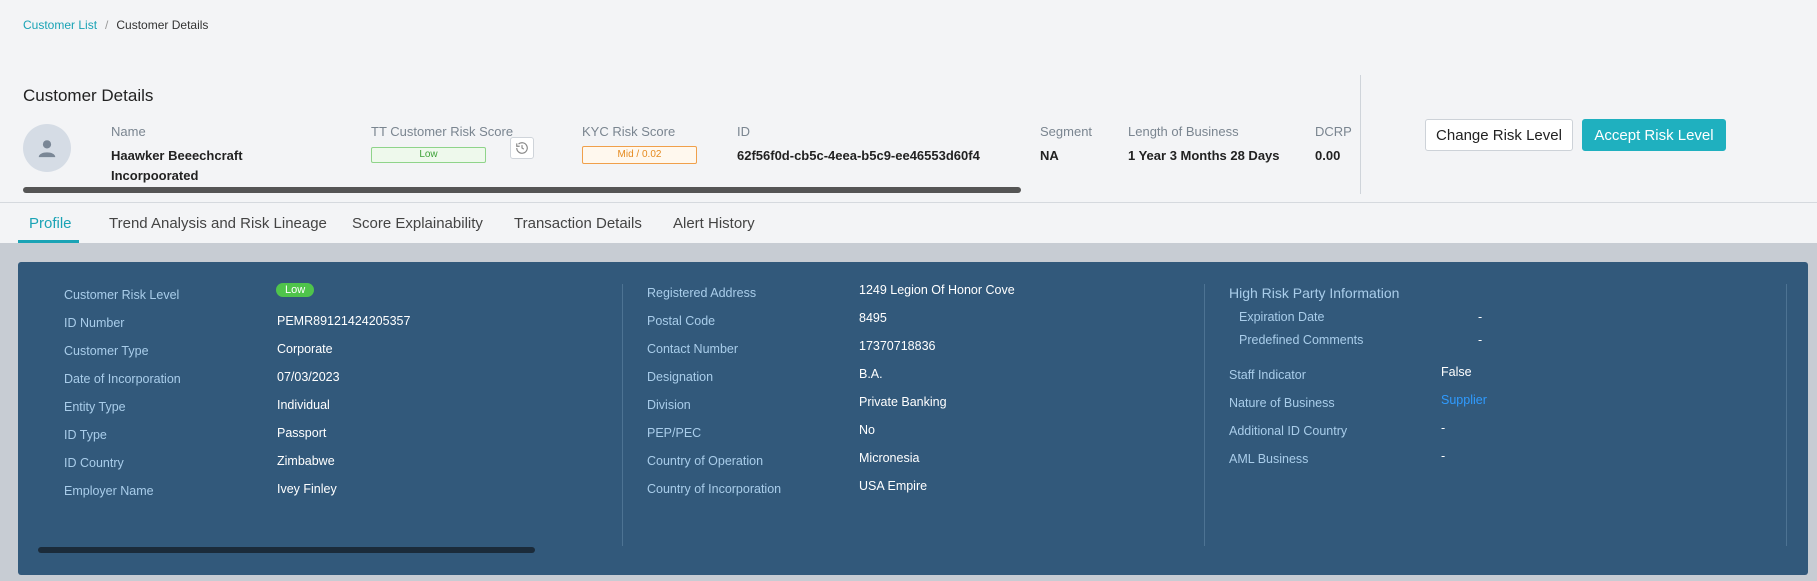 This screenshot has width=1817, height=581. Describe the element at coordinates (1183, 131) in the screenshot. I see `length-of-business-label: Length of Business` at that location.